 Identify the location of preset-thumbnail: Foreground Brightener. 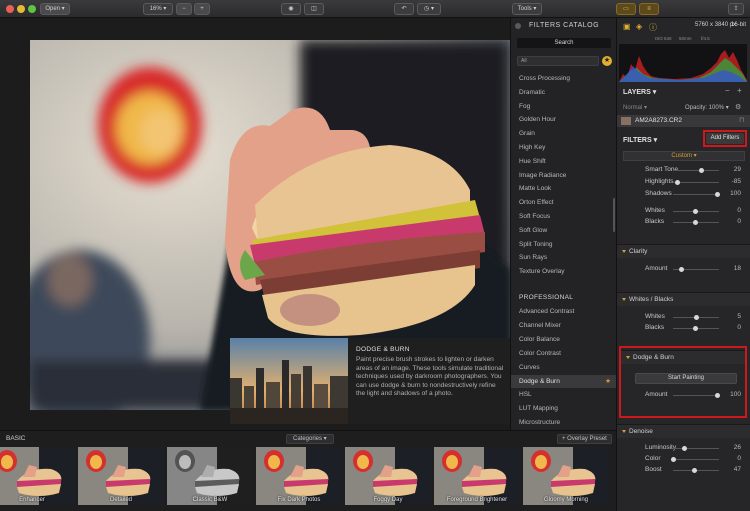
(477, 476).